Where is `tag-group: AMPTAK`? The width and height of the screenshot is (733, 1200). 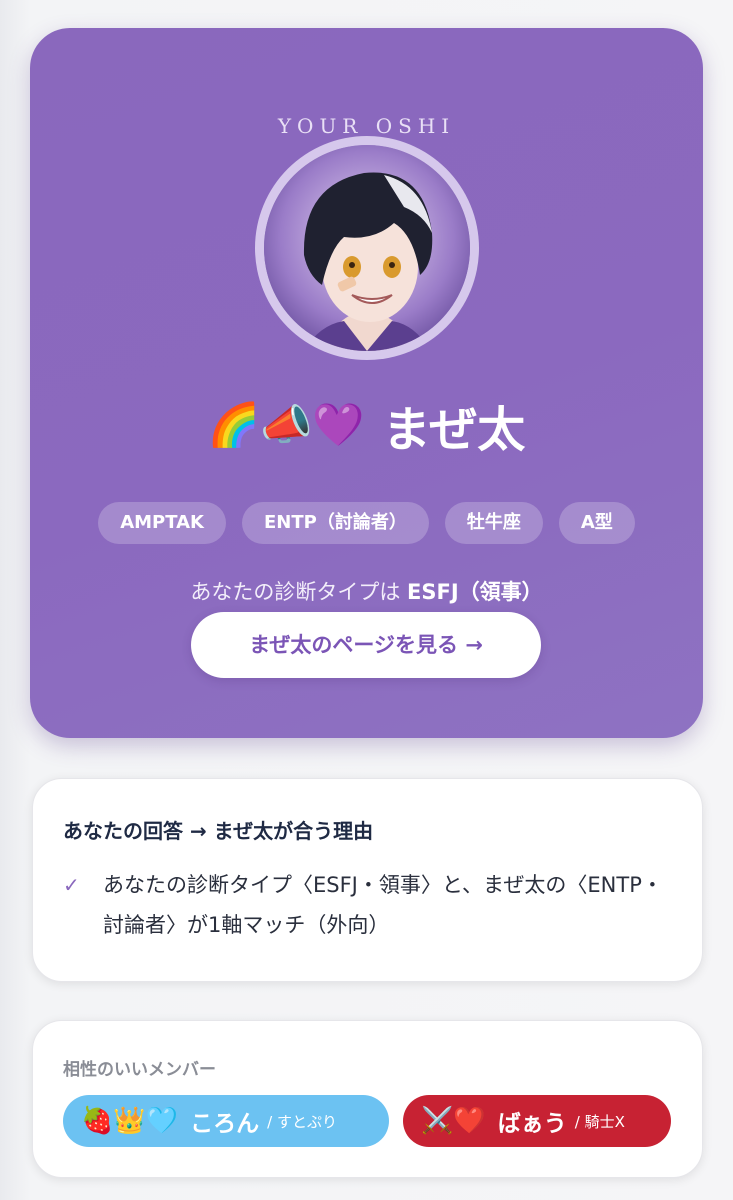
tag-group: AMPTAK is located at coordinates (162, 523).